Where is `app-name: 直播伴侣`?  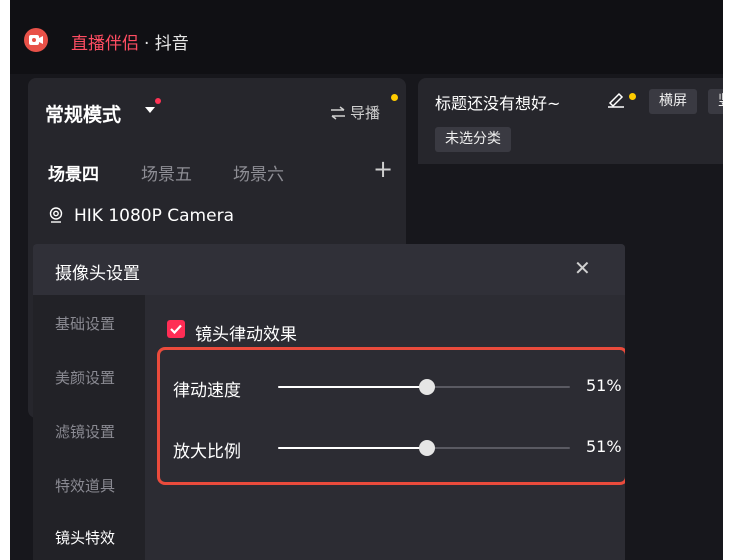 app-name: 直播伴侣 is located at coordinates (105, 44).